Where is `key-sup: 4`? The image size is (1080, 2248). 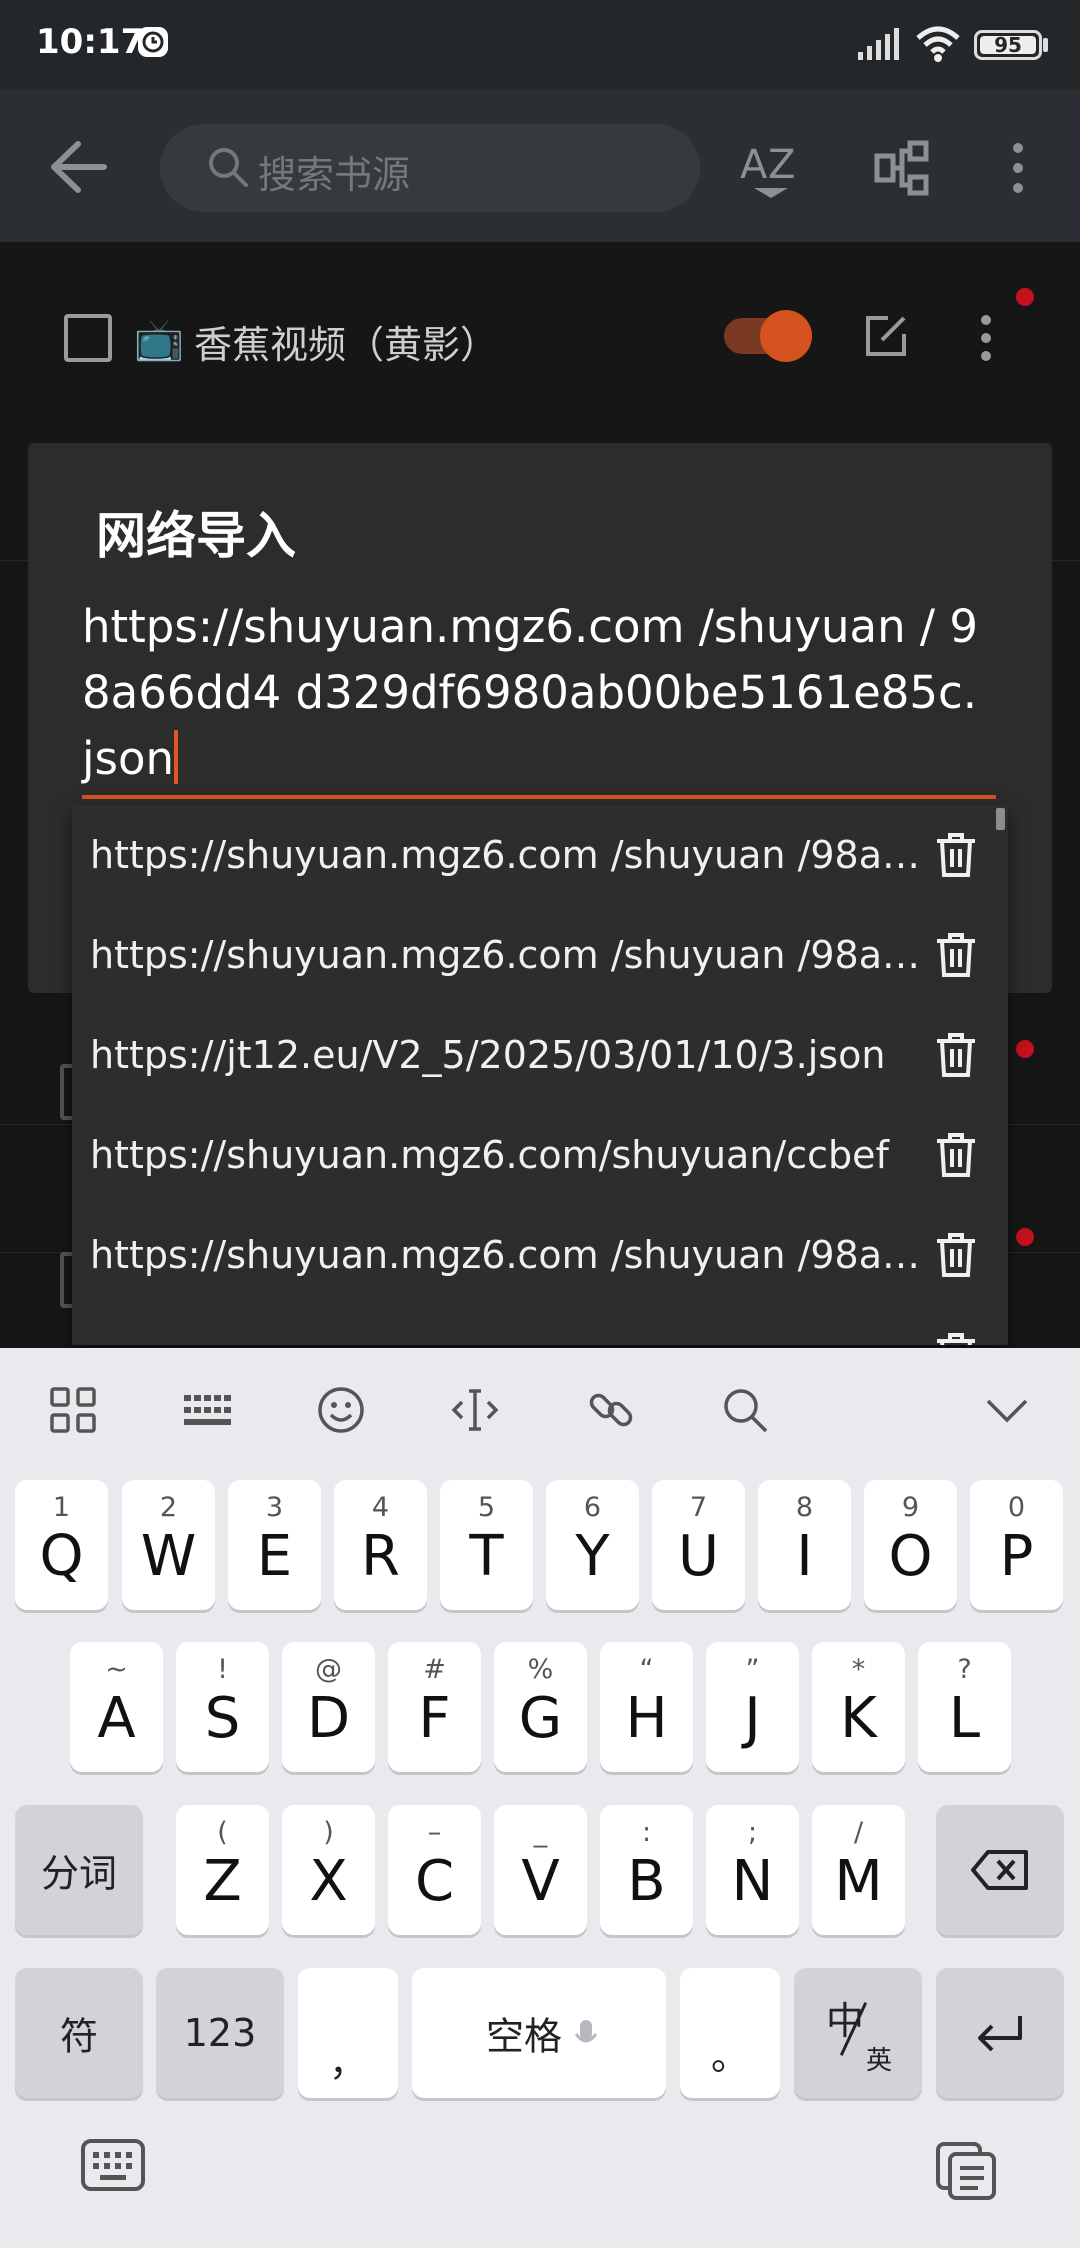 key-sup: 4 is located at coordinates (380, 1507).